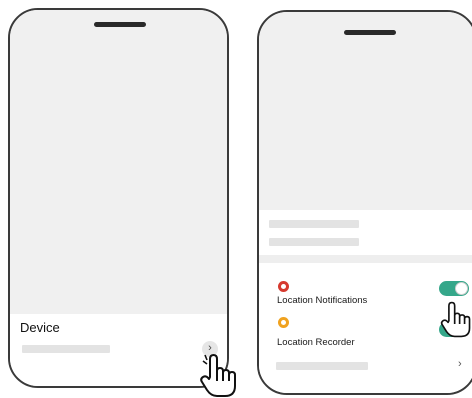 The image size is (472, 398). What do you see at coordinates (40, 327) in the screenshot?
I see `device-label: Device` at bounding box center [40, 327].